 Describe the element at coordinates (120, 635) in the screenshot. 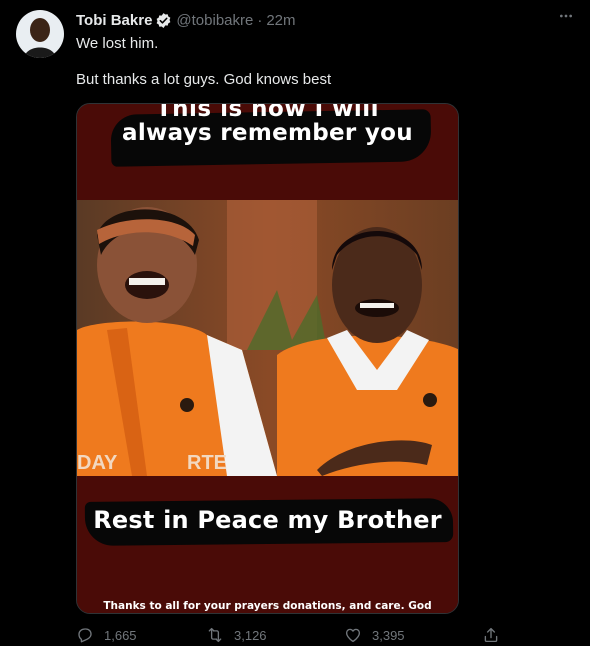

I see `reply-count: 1,665` at that location.